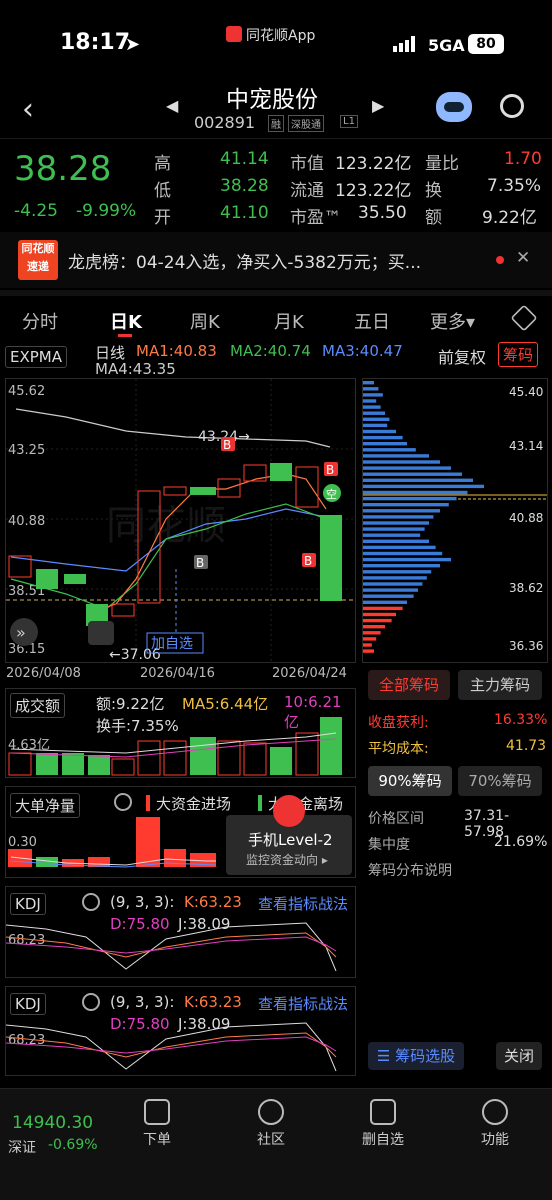  Describe the element at coordinates (244, 213) in the screenshot. I see `open-value: 41.10` at that location.